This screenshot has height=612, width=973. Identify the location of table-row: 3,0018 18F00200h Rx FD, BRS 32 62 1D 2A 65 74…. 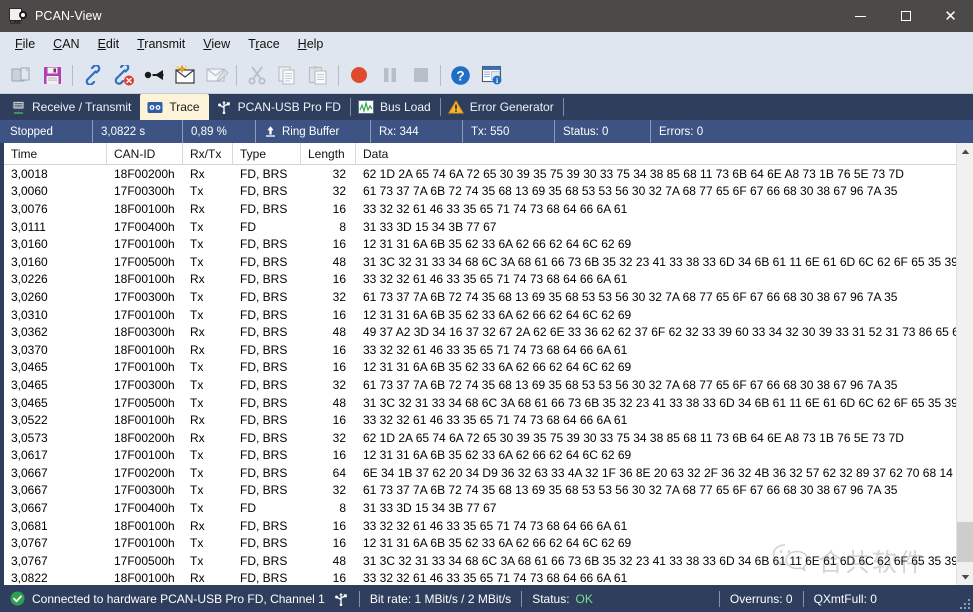
(480, 174).